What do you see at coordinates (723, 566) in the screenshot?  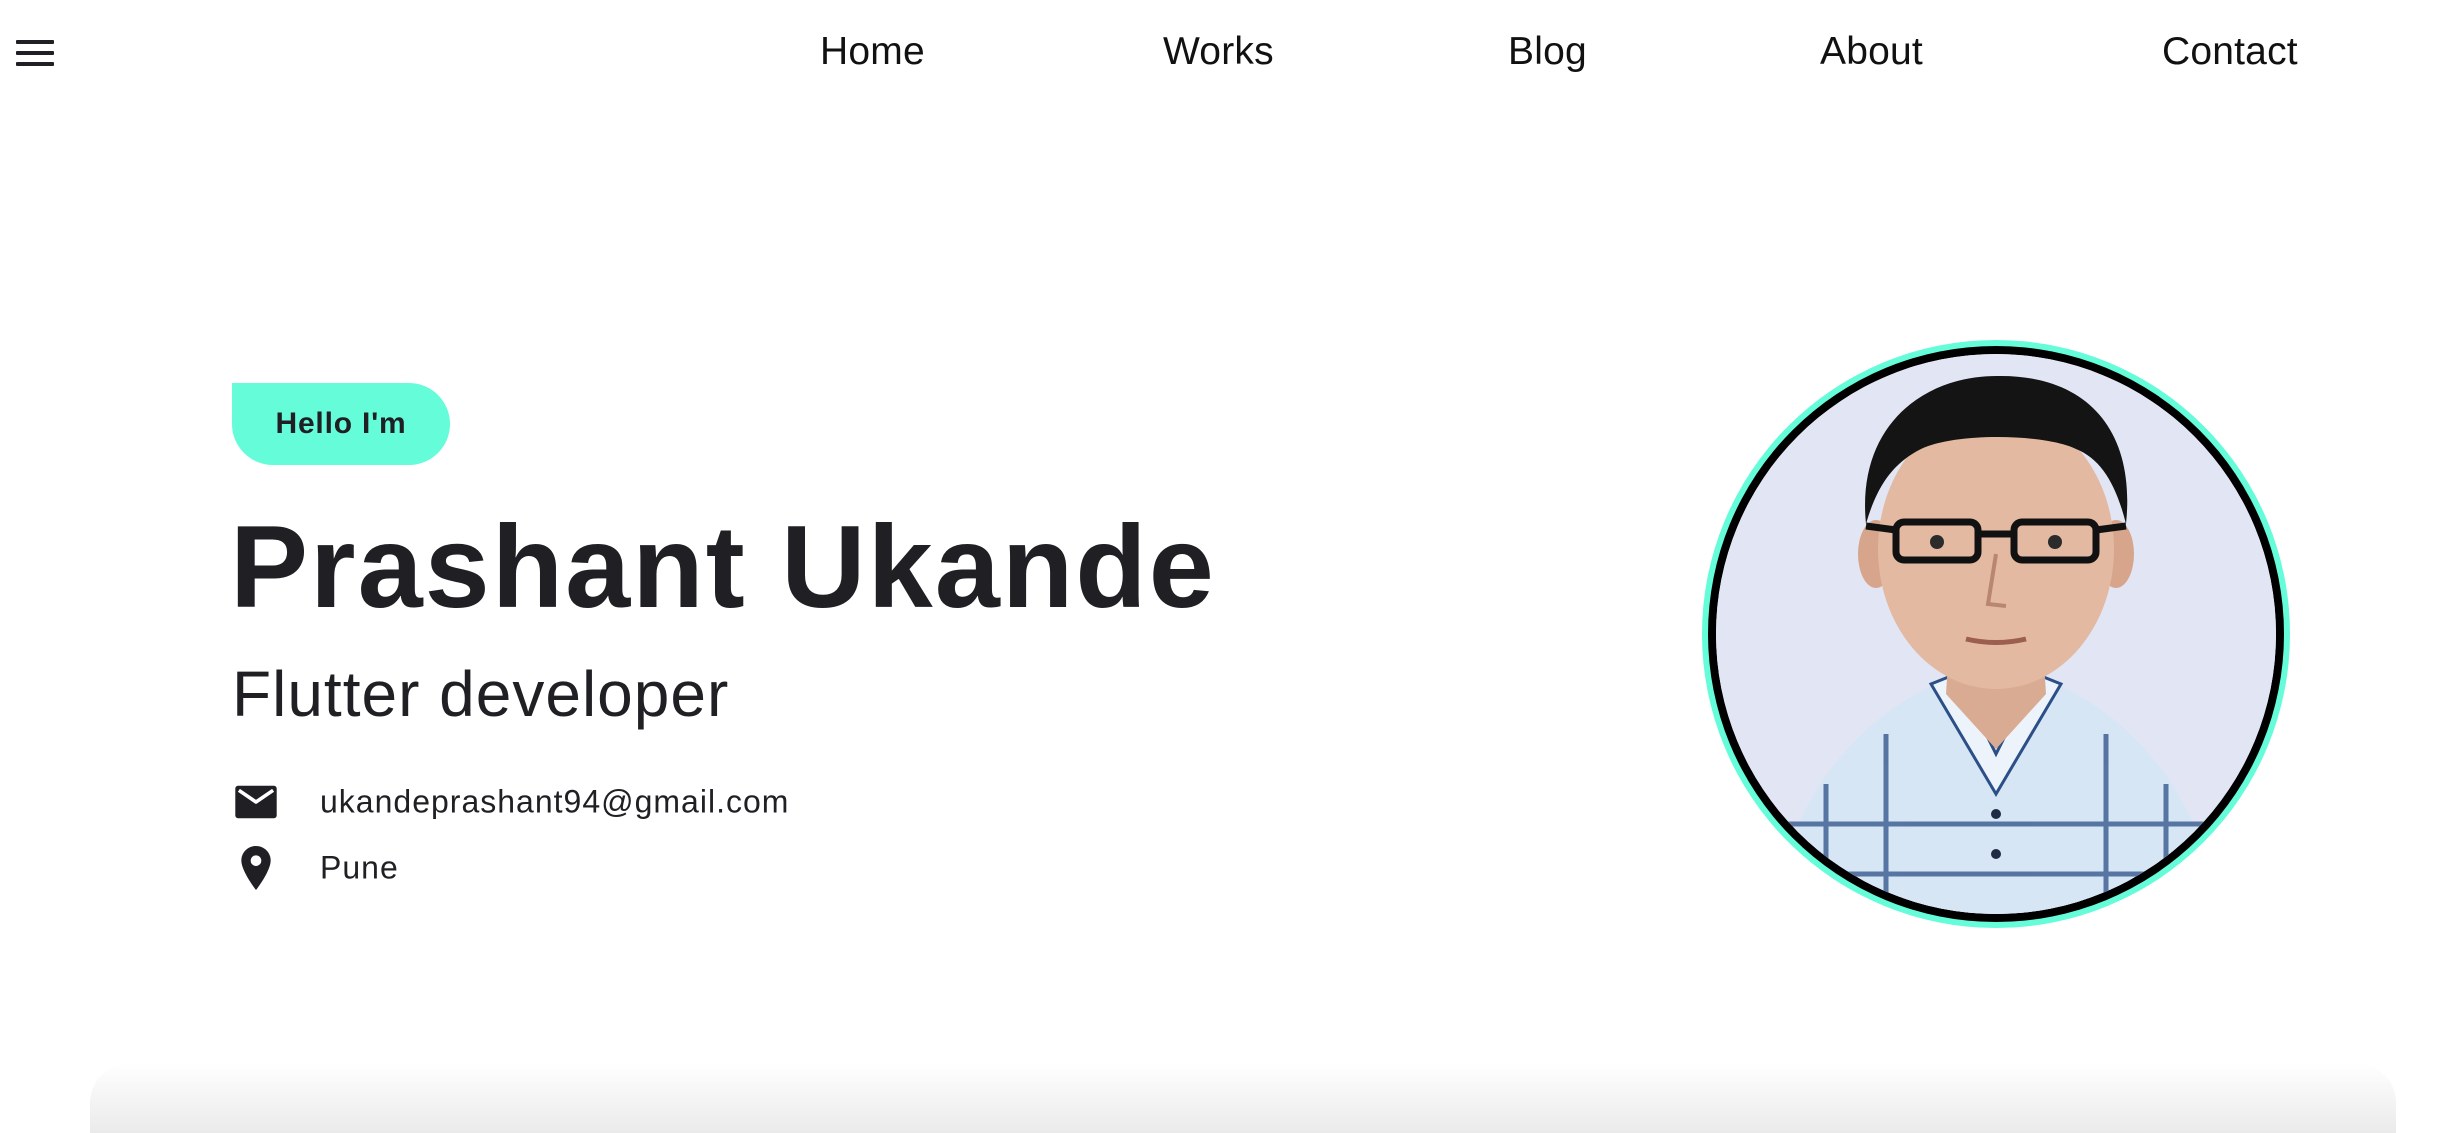 I see `hero-name: Prashant Ukande` at bounding box center [723, 566].